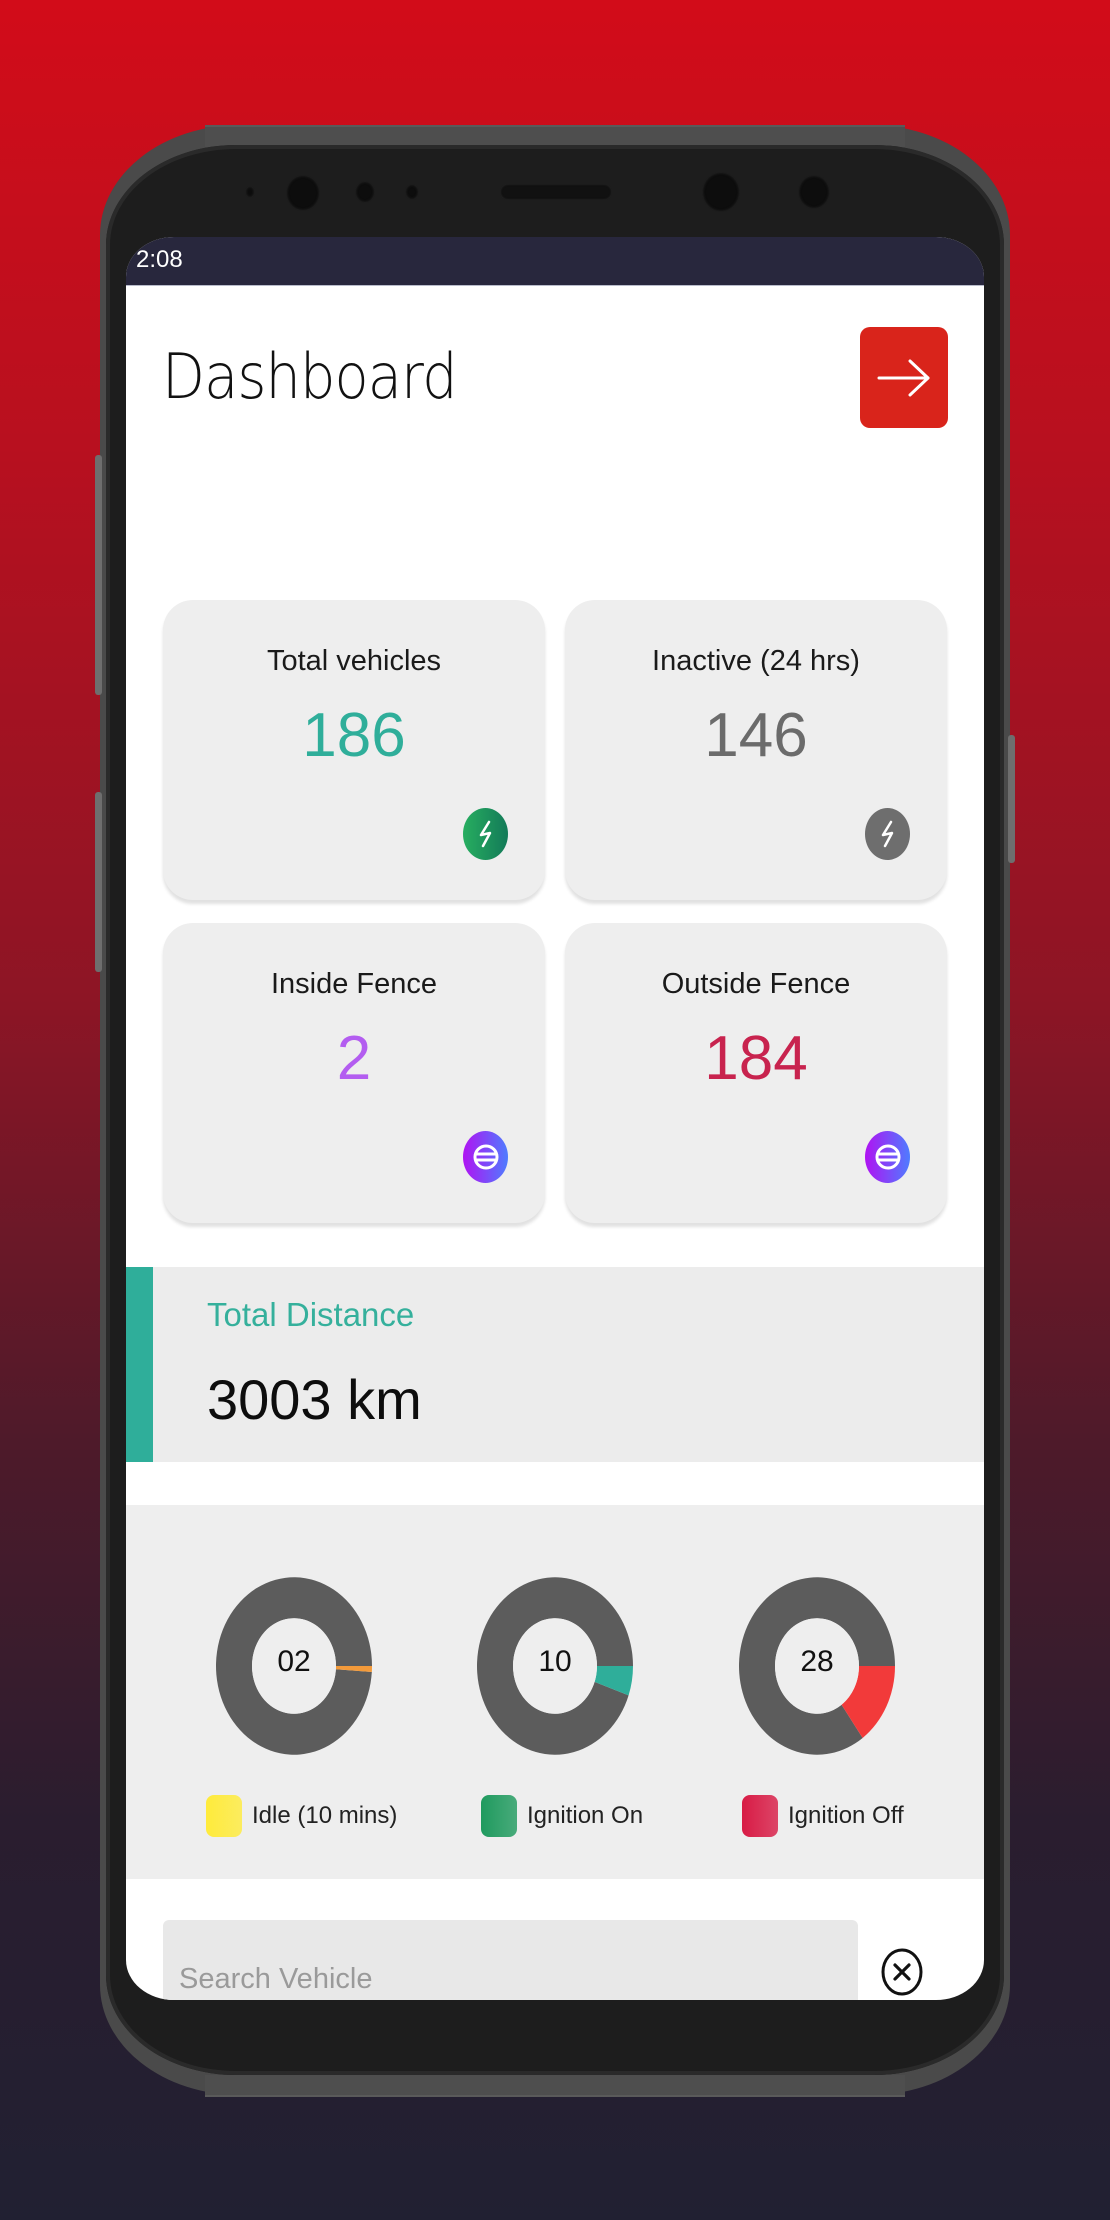  Describe the element at coordinates (294, 1661) in the screenshot. I see `donut-center-label: 02` at that location.